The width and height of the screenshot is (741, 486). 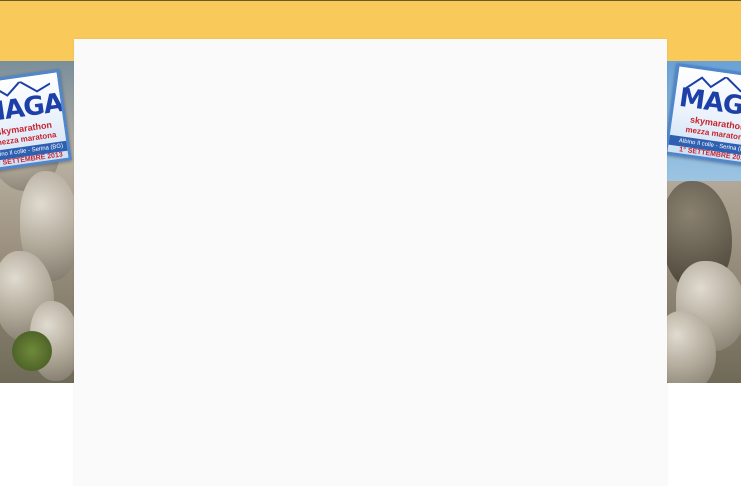 What do you see at coordinates (32, 351) in the screenshot?
I see `vegetation-shape` at bounding box center [32, 351].